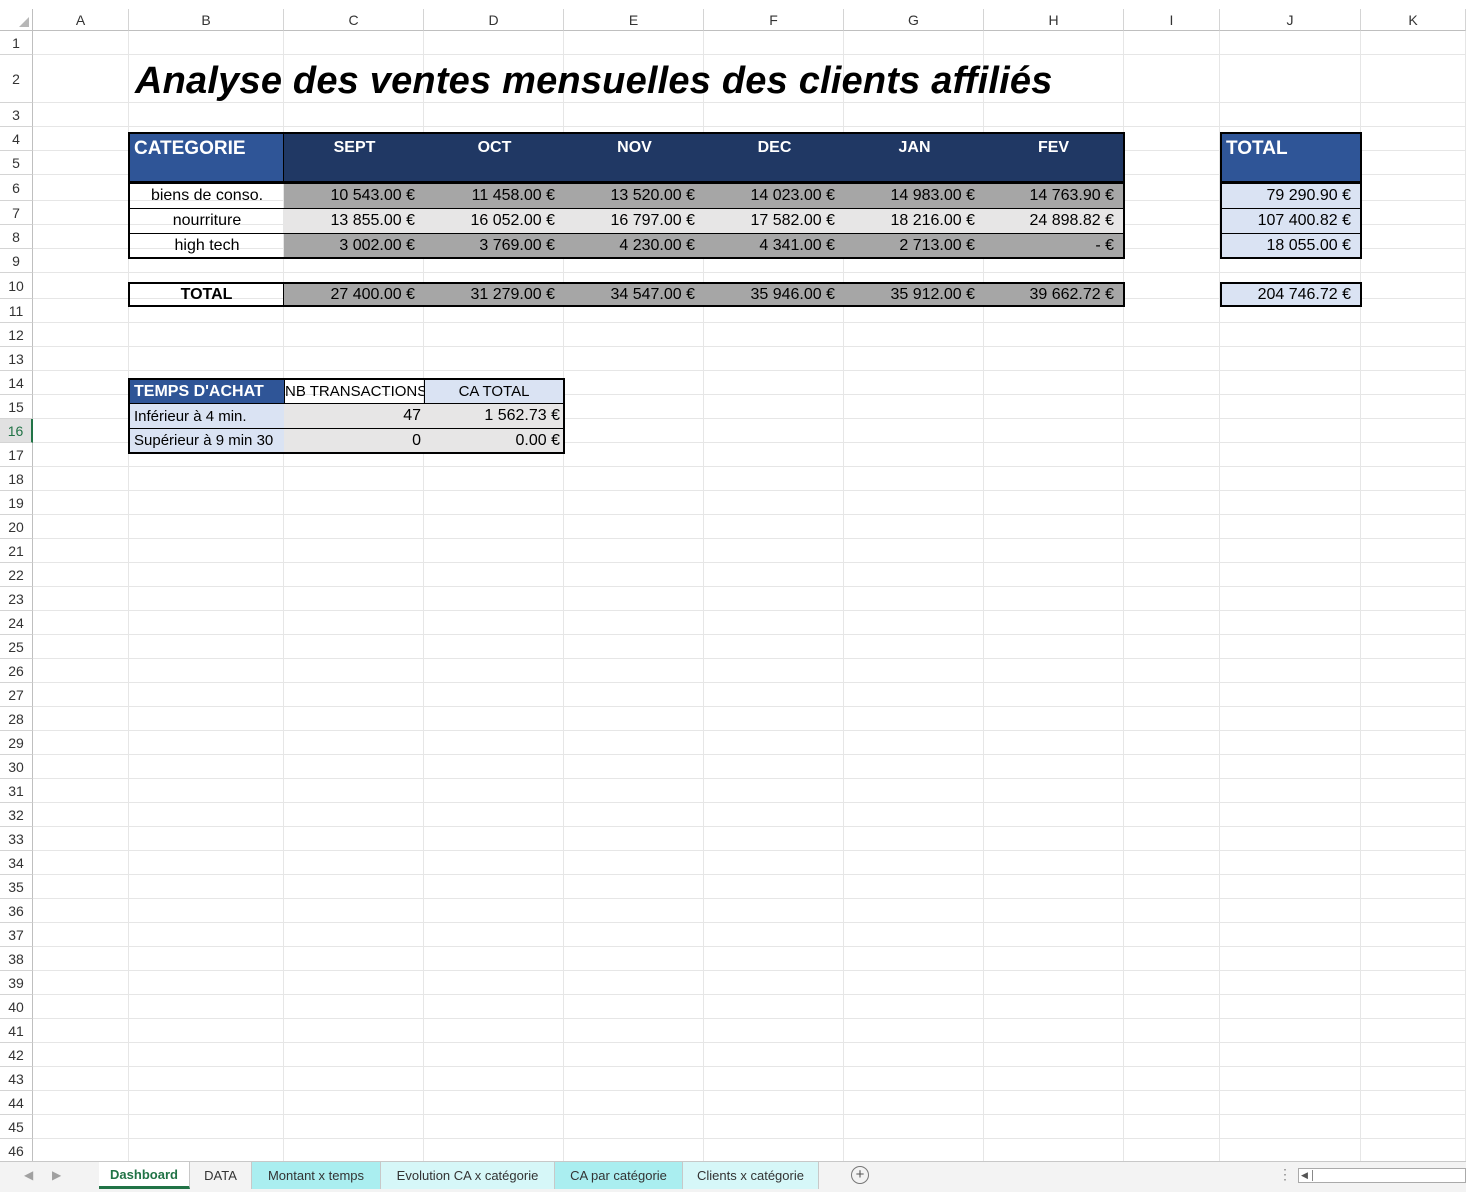 Image resolution: width=1466 pixels, height=1192 pixels. I want to click on sales-cell: 14 023.00 €, so click(774, 196).